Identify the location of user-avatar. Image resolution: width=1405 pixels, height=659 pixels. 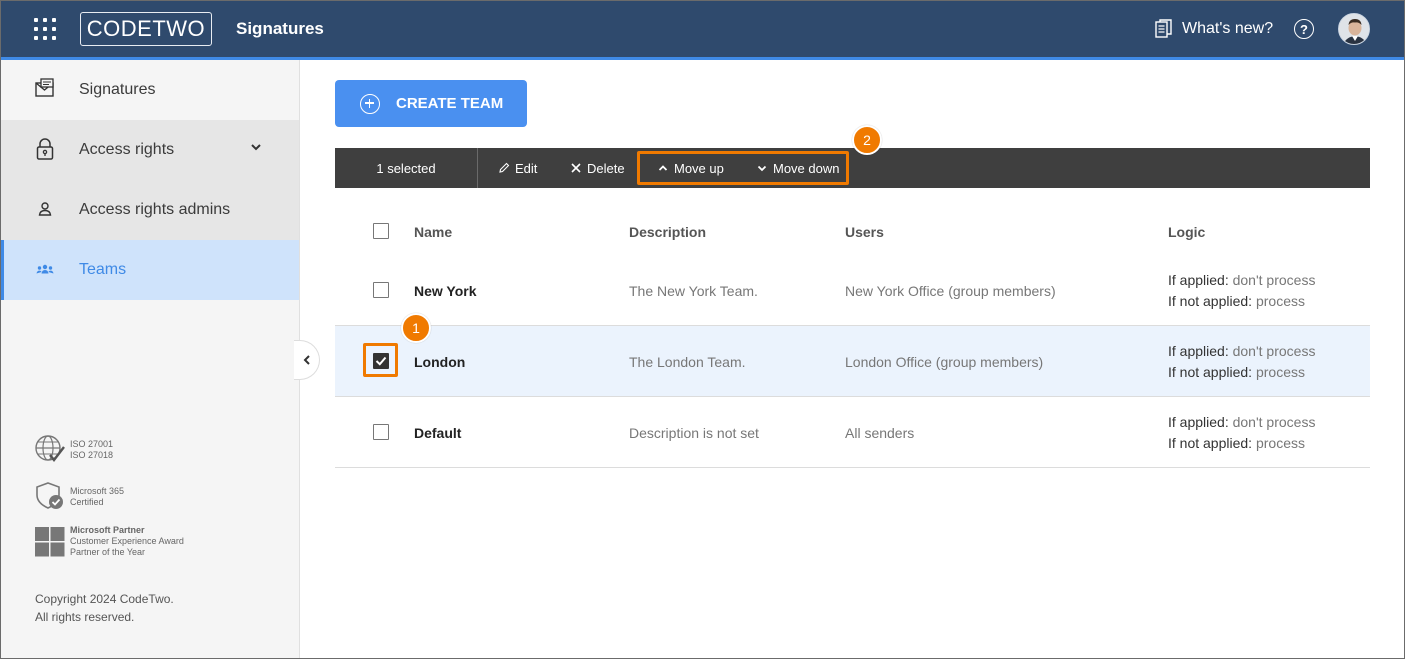
(1354, 29).